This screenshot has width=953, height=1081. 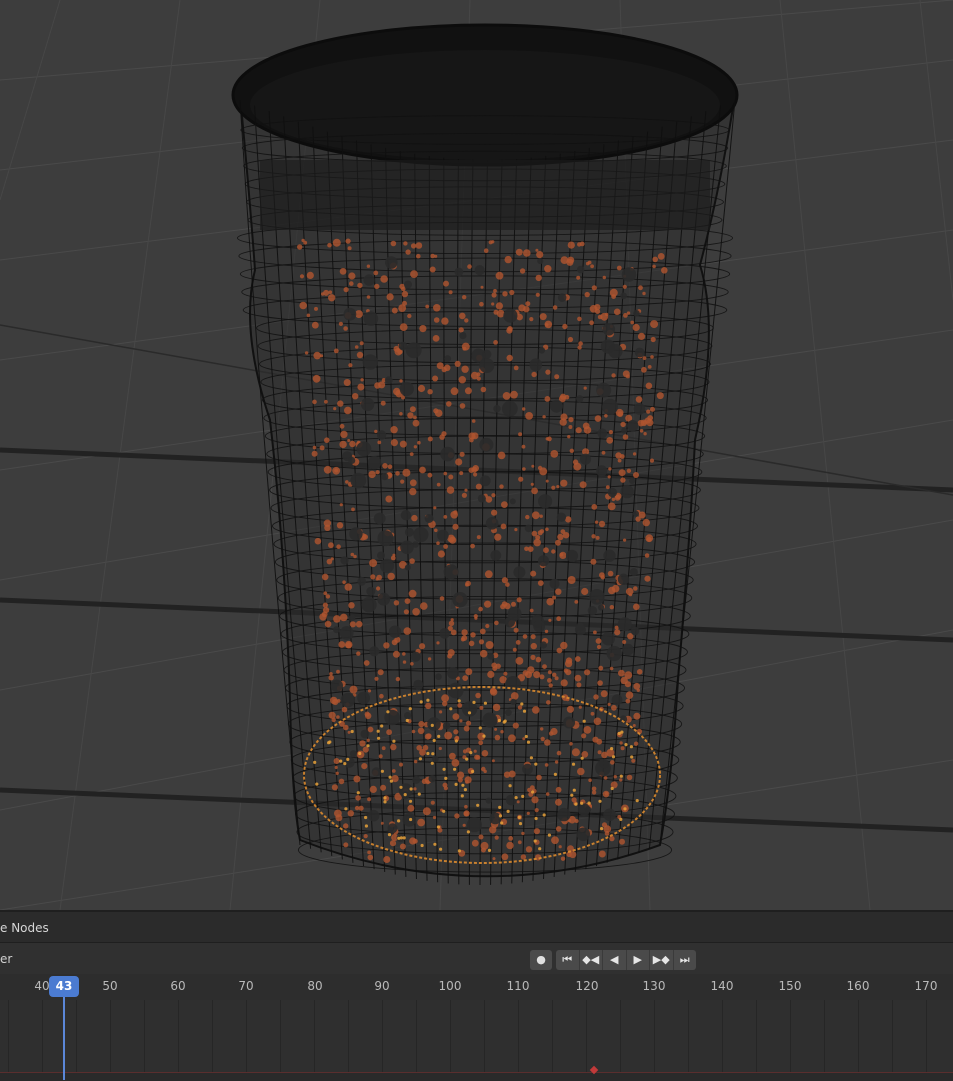 What do you see at coordinates (64, 986) in the screenshot?
I see `current-frame-indicator: 43` at bounding box center [64, 986].